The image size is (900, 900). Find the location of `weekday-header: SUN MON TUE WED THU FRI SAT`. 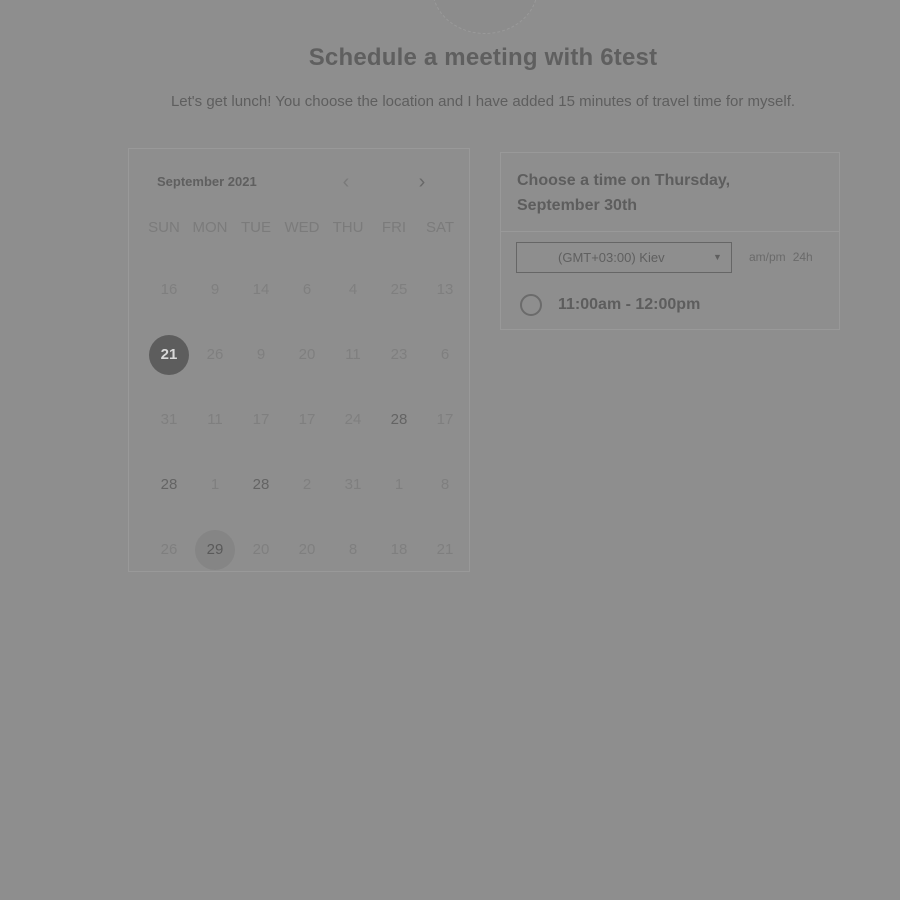

weekday-header: SUN MON TUE WED THU FRI SAT is located at coordinates (302, 227).